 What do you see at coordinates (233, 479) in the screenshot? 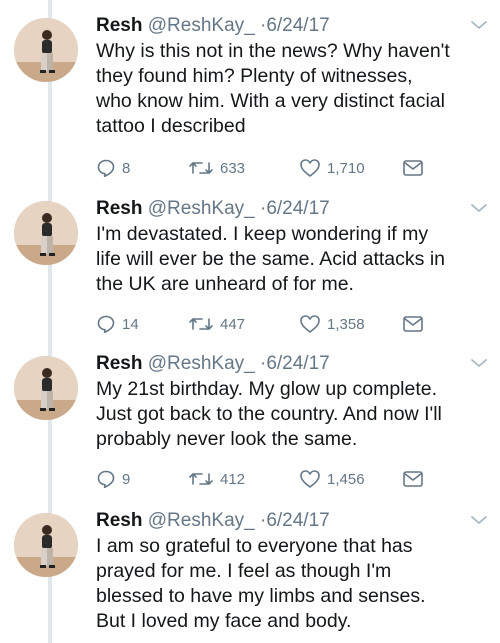
I see `retweet-count: 412` at bounding box center [233, 479].